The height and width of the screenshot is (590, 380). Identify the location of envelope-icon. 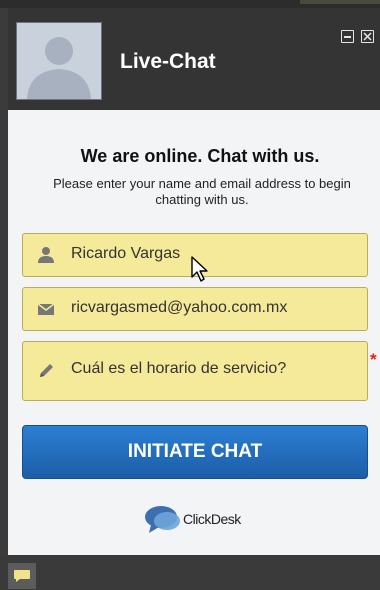
(46, 309).